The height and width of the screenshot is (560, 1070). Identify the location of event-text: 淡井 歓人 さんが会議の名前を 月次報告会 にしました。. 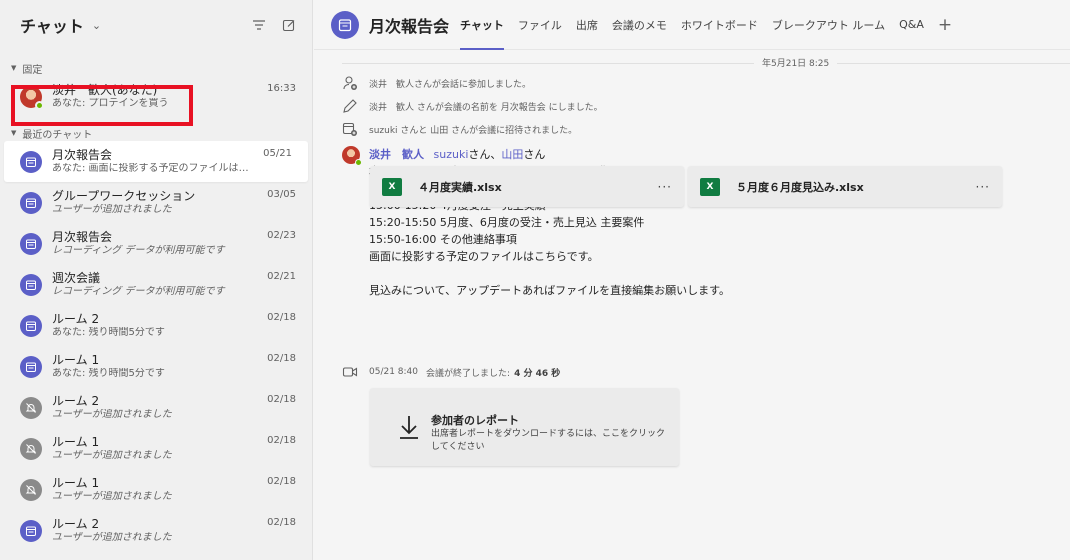
(486, 107).